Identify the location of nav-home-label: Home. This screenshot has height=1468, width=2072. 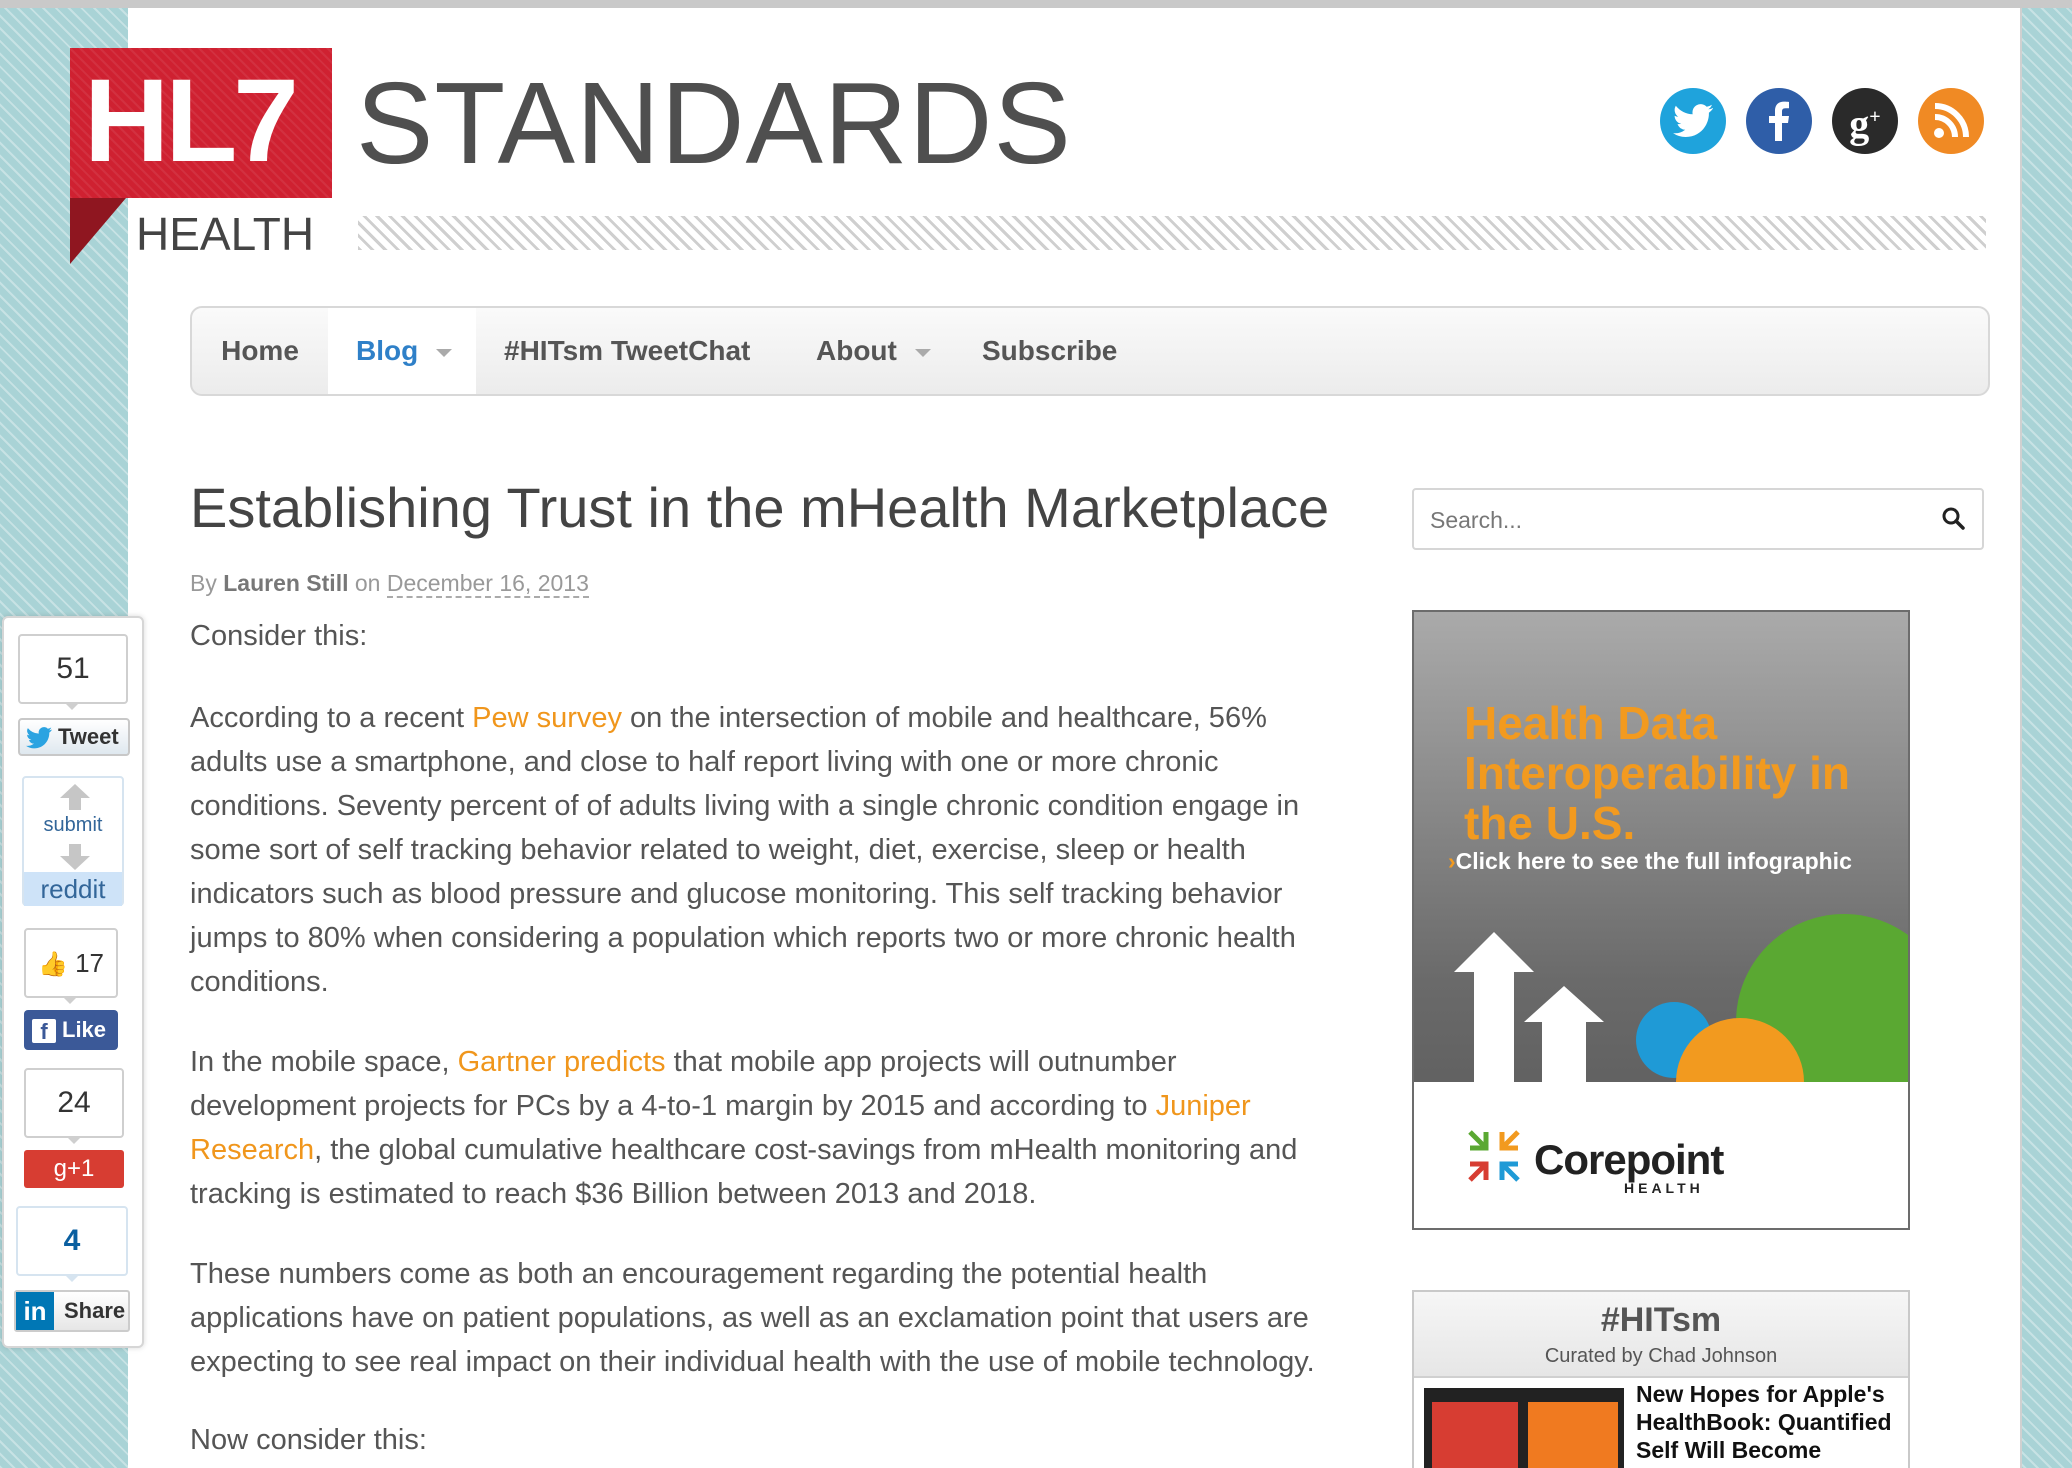
(260, 350).